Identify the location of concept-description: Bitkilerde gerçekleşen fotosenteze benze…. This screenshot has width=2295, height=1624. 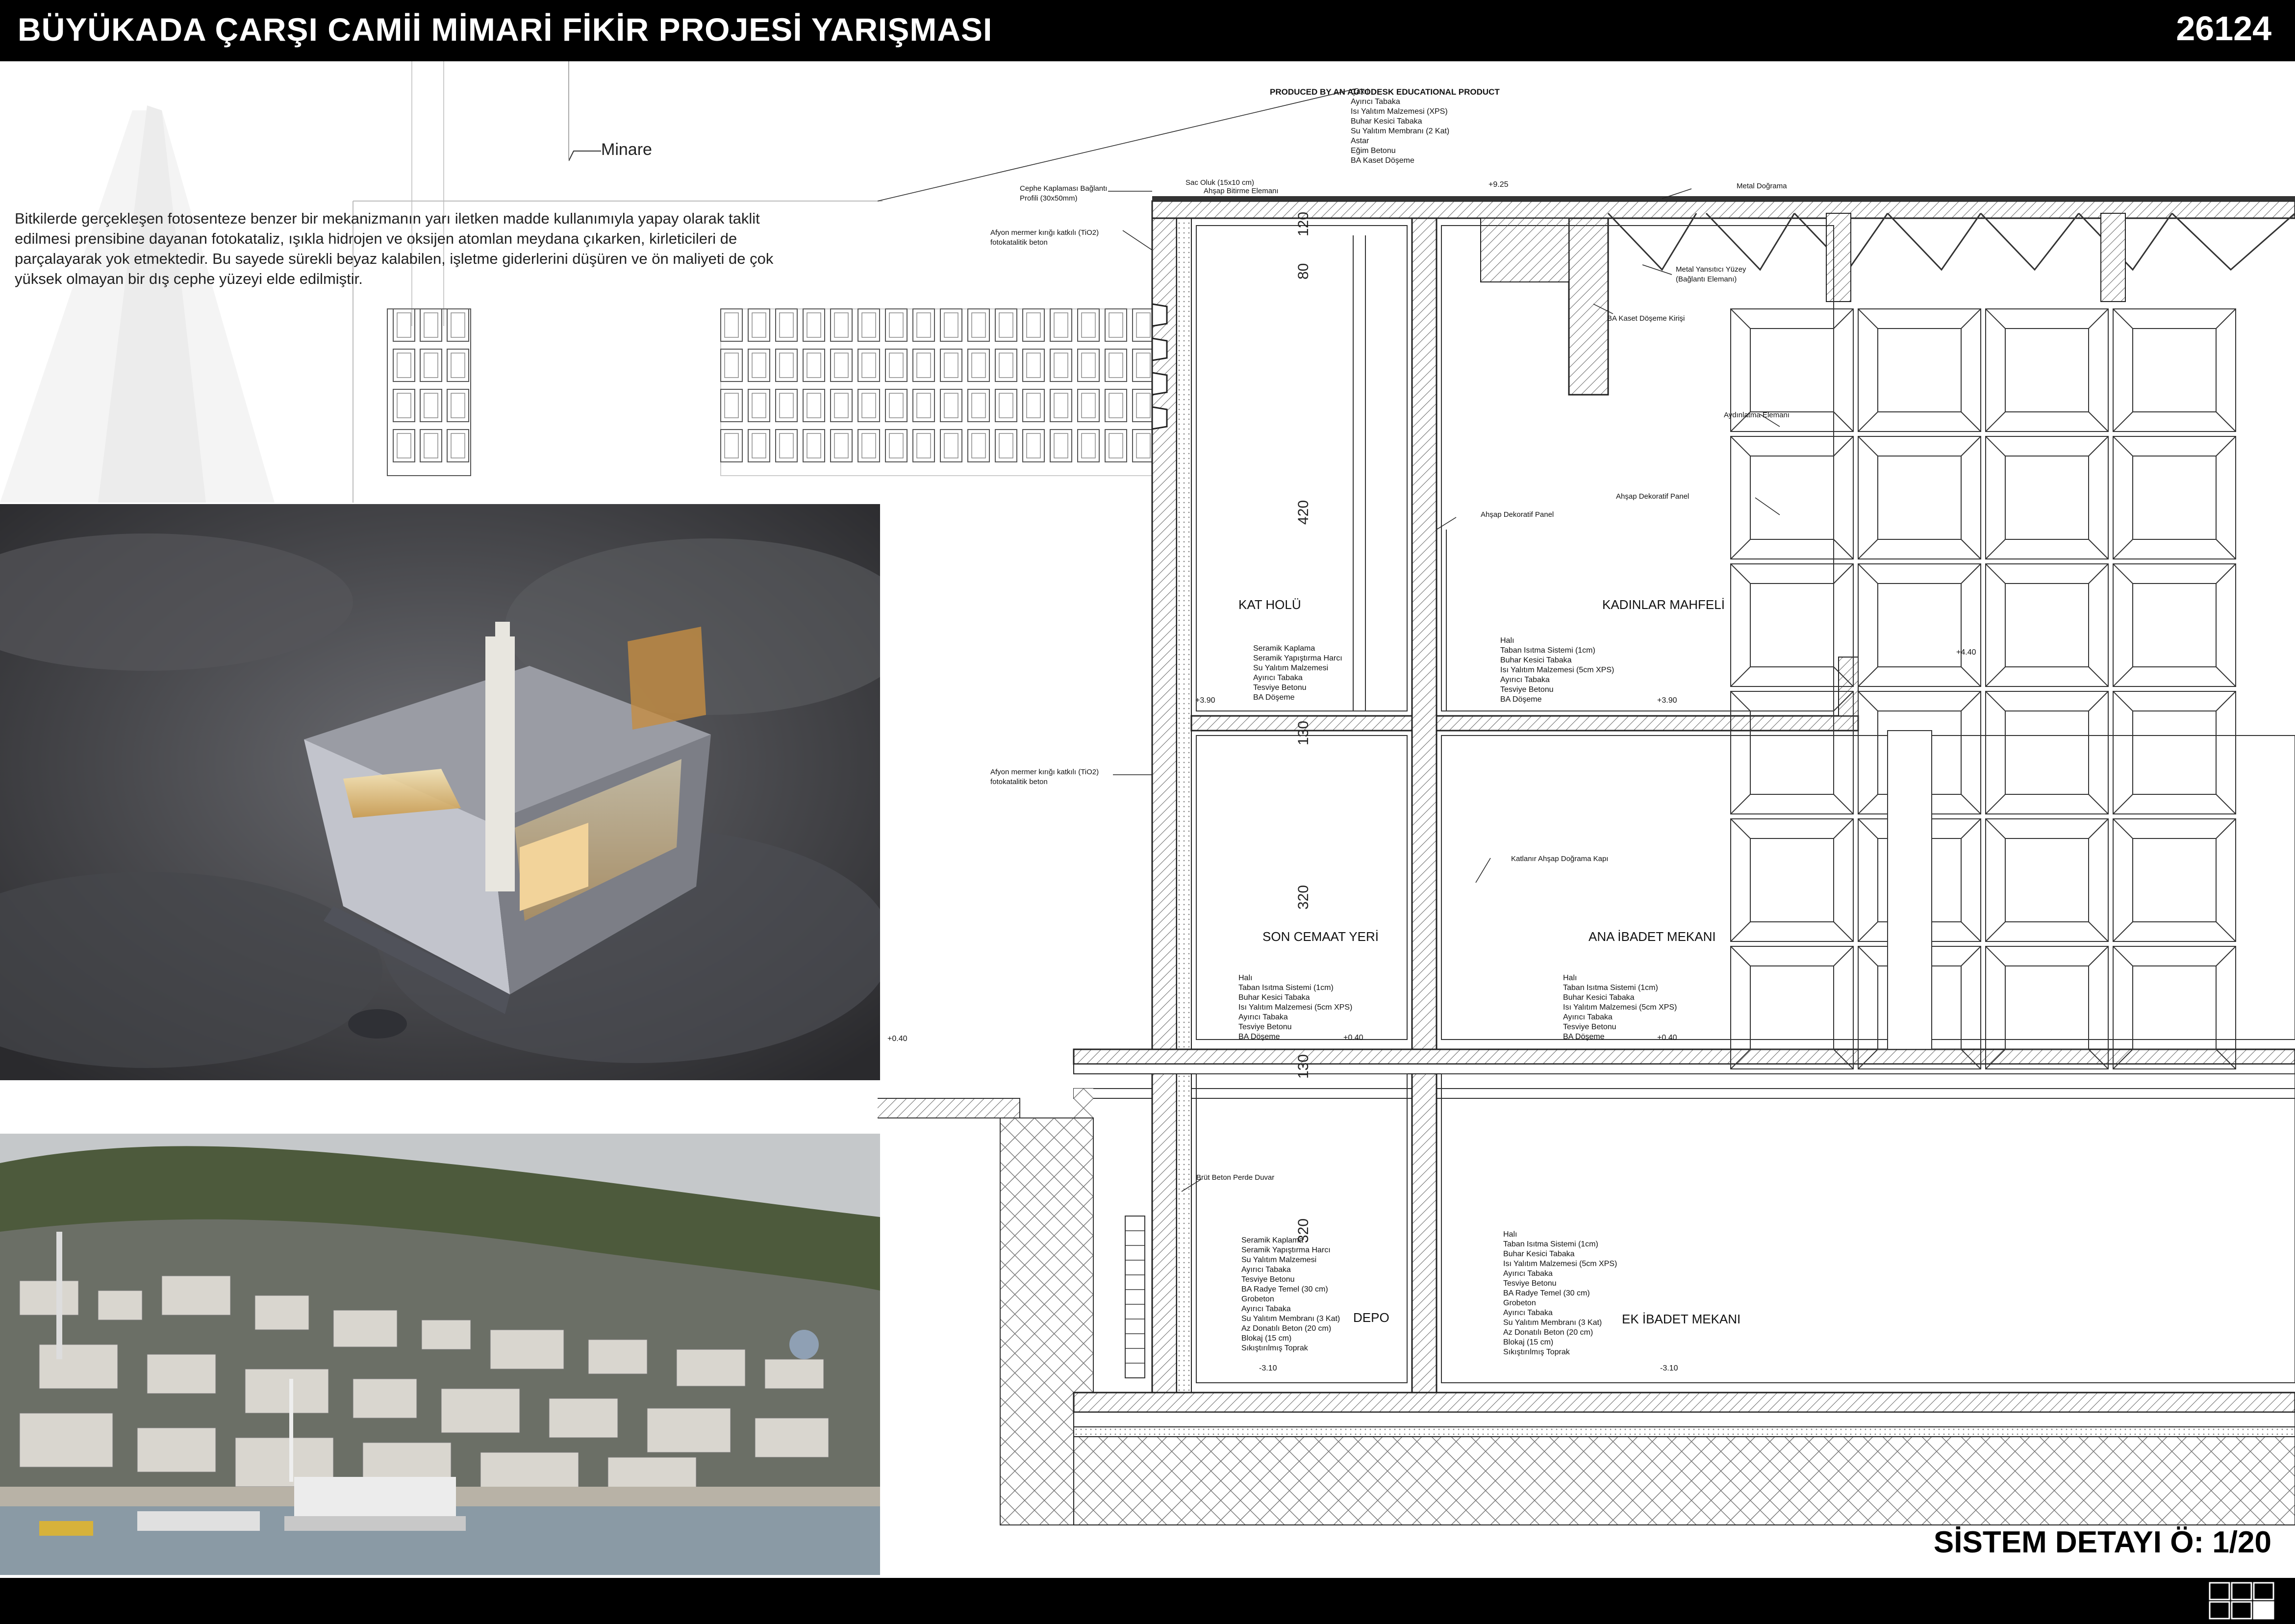
(394, 248).